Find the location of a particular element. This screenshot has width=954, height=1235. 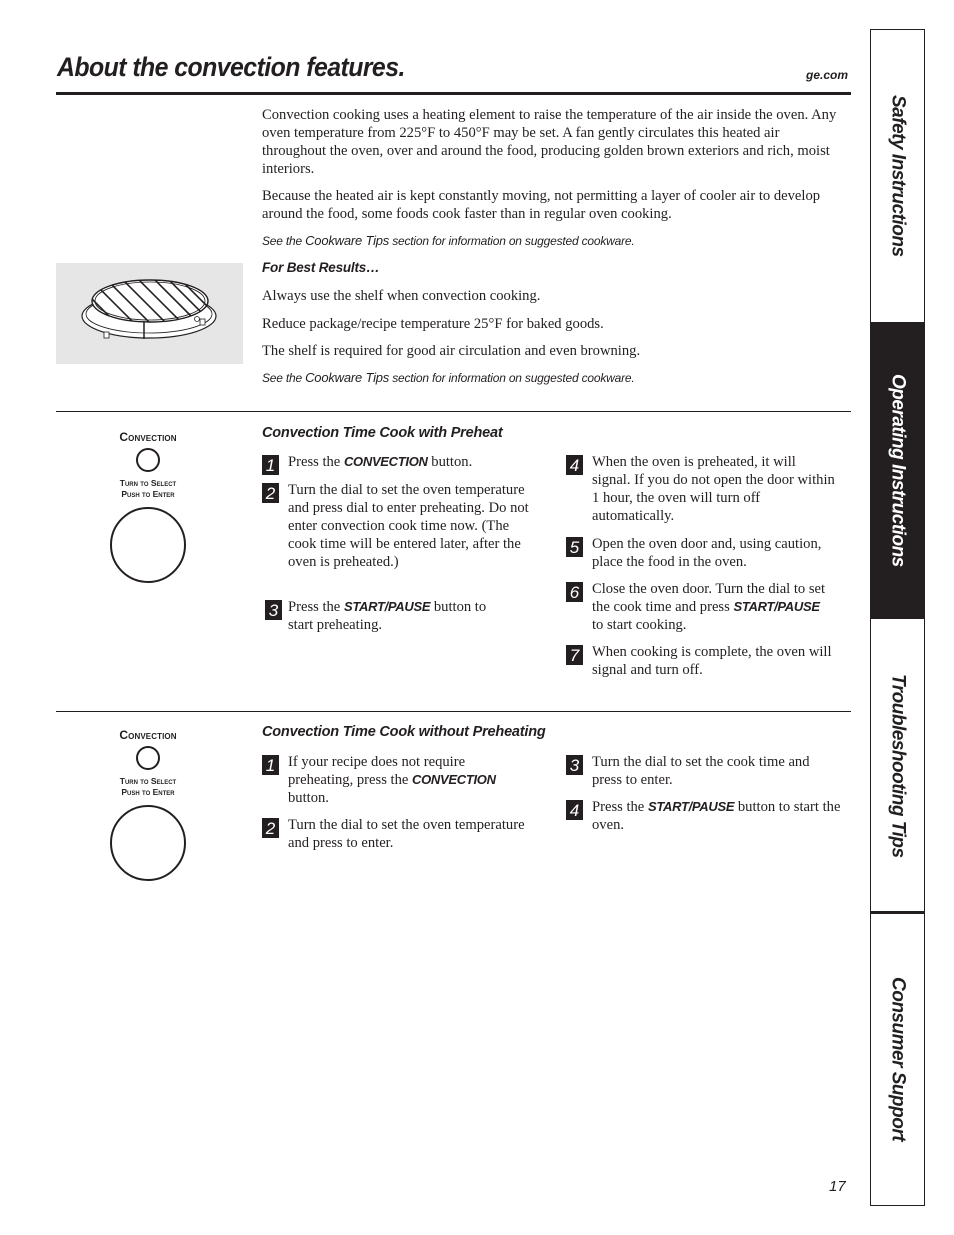

tab-troubleshooting-tips: Troubleshooting Tips is located at coordinates (897, 766).